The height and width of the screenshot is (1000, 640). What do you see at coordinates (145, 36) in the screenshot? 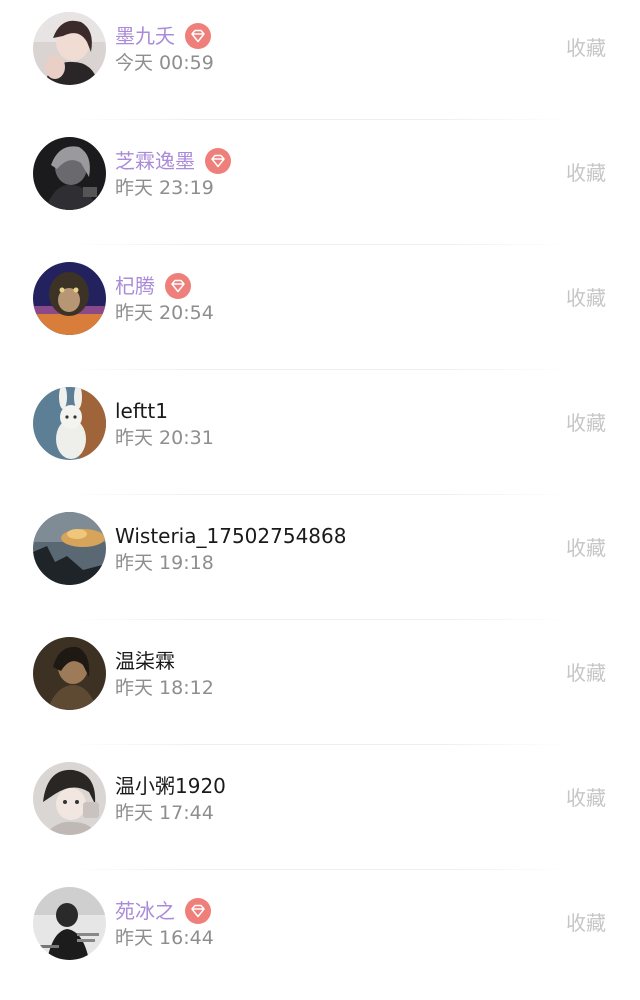
I see `user-name: 墨九夭` at bounding box center [145, 36].